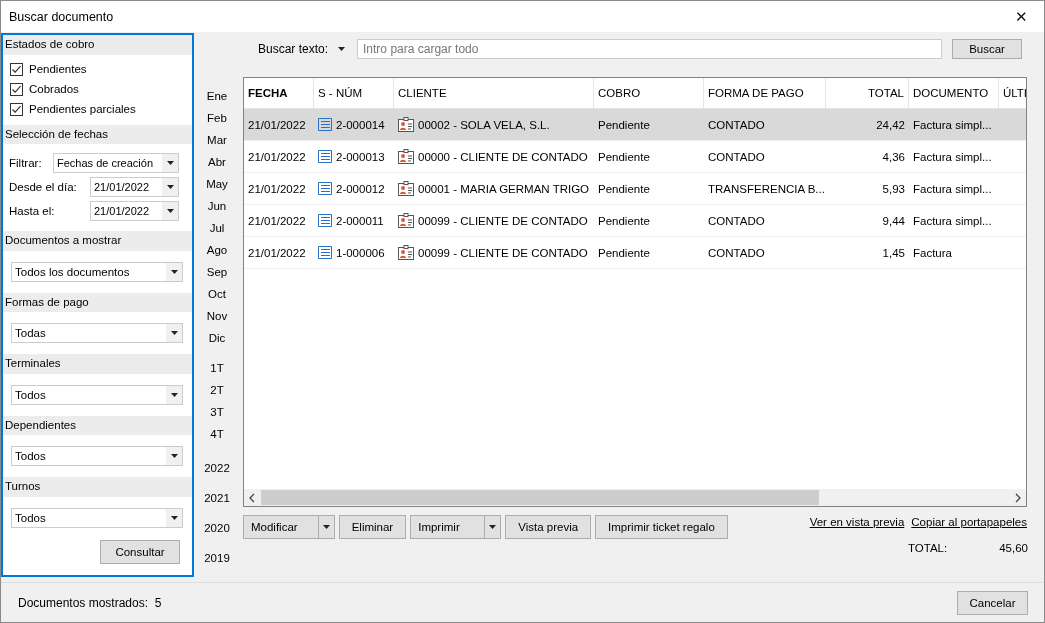  What do you see at coordinates (97, 271) in the screenshot?
I see `dropdown: Todos los documentos` at bounding box center [97, 271].